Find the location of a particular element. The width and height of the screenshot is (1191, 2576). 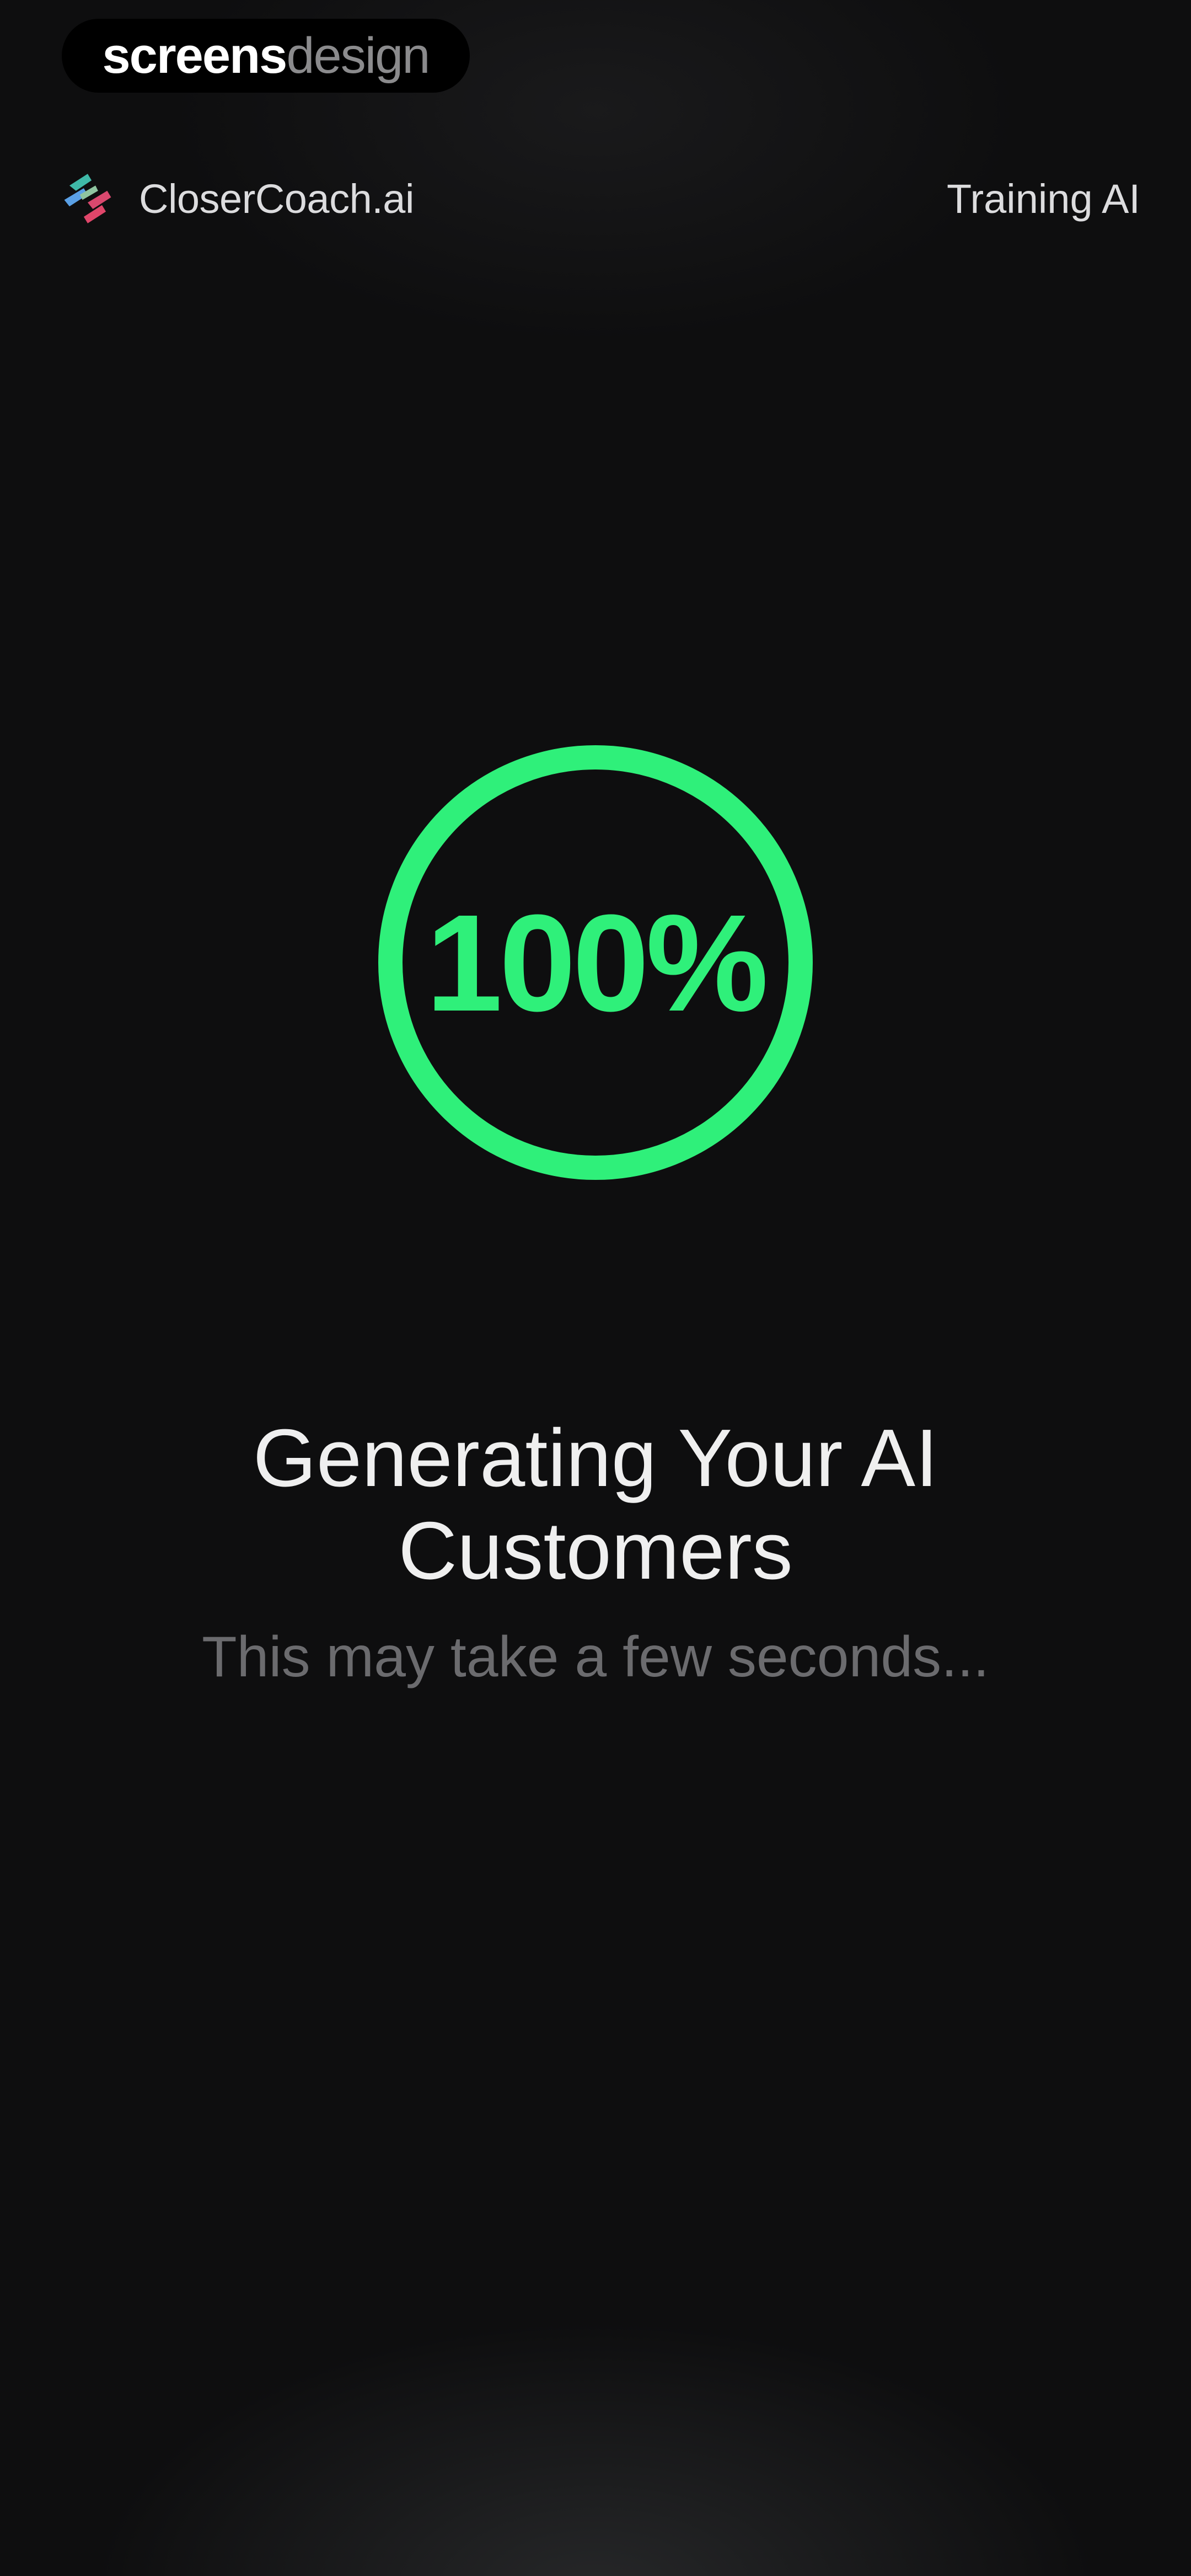

progress-ring: 100% is located at coordinates (595, 962).